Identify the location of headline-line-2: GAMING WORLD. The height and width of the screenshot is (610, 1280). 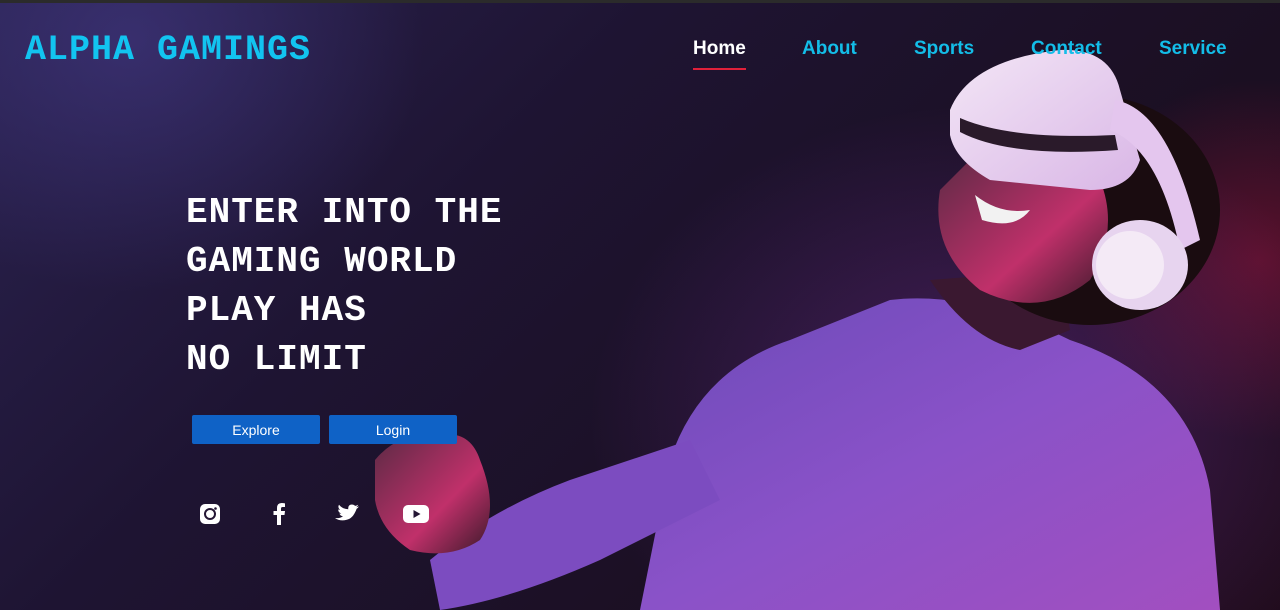
(322, 261).